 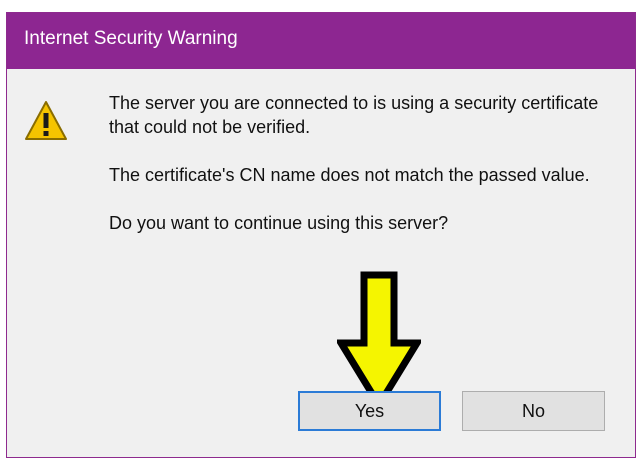 I want to click on title-bar: Internet Security Warning, so click(x=321, y=41).